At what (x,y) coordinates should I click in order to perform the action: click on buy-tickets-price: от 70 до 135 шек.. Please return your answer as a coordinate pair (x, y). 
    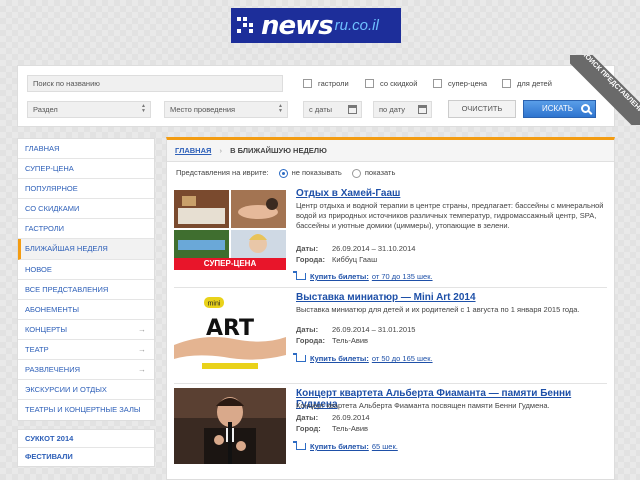
    Looking at the image, I should click on (402, 276).